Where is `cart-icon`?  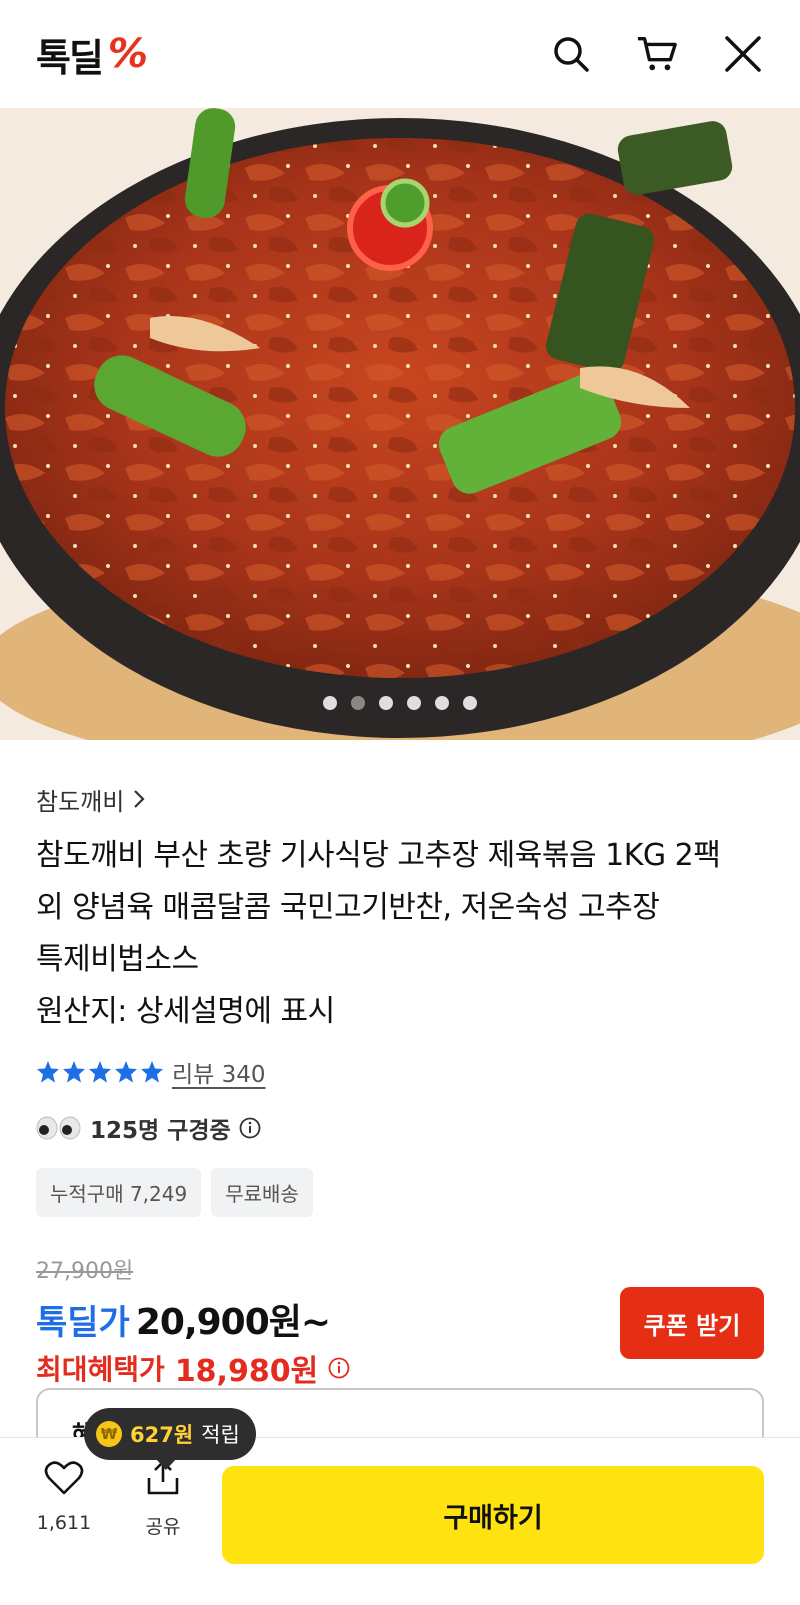
cart-icon is located at coordinates (657, 54).